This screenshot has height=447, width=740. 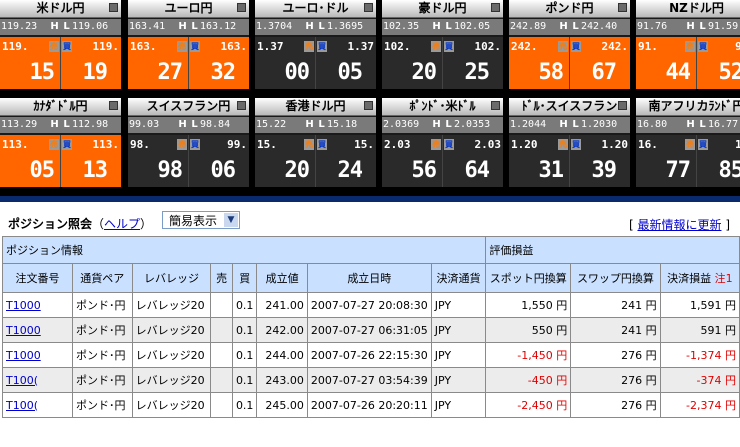 What do you see at coordinates (244, 278) in the screenshot?
I see `column-header: 買` at bounding box center [244, 278].